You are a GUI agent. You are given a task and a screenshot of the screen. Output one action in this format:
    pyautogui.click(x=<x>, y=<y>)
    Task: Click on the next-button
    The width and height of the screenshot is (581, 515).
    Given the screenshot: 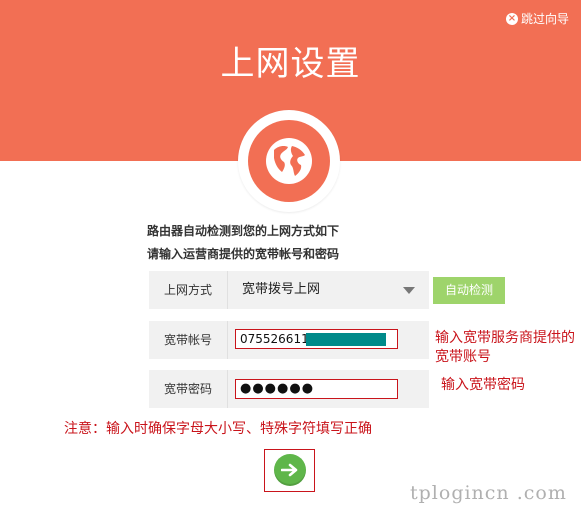 What is the action you would take?
    pyautogui.click(x=290, y=470)
    